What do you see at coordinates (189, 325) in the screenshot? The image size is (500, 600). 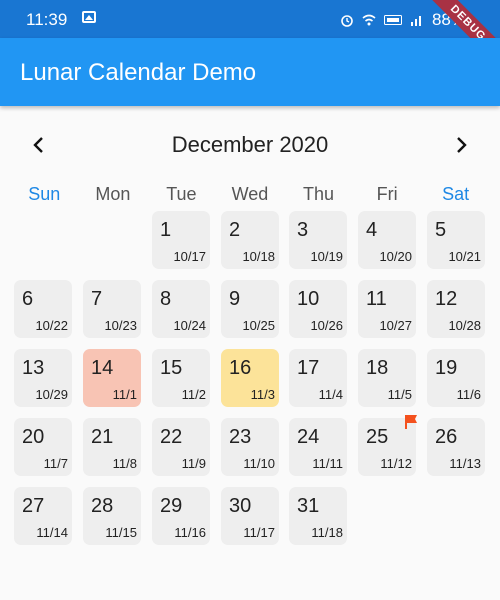 I see `lunar-date: 10/24` at bounding box center [189, 325].